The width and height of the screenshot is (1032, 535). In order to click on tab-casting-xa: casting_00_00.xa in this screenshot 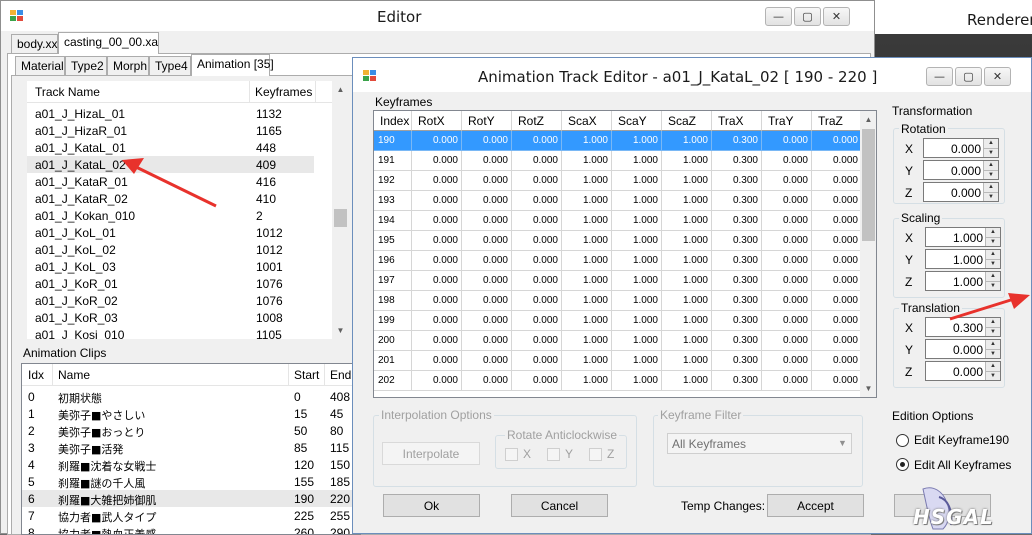, I will do `click(108, 43)`.